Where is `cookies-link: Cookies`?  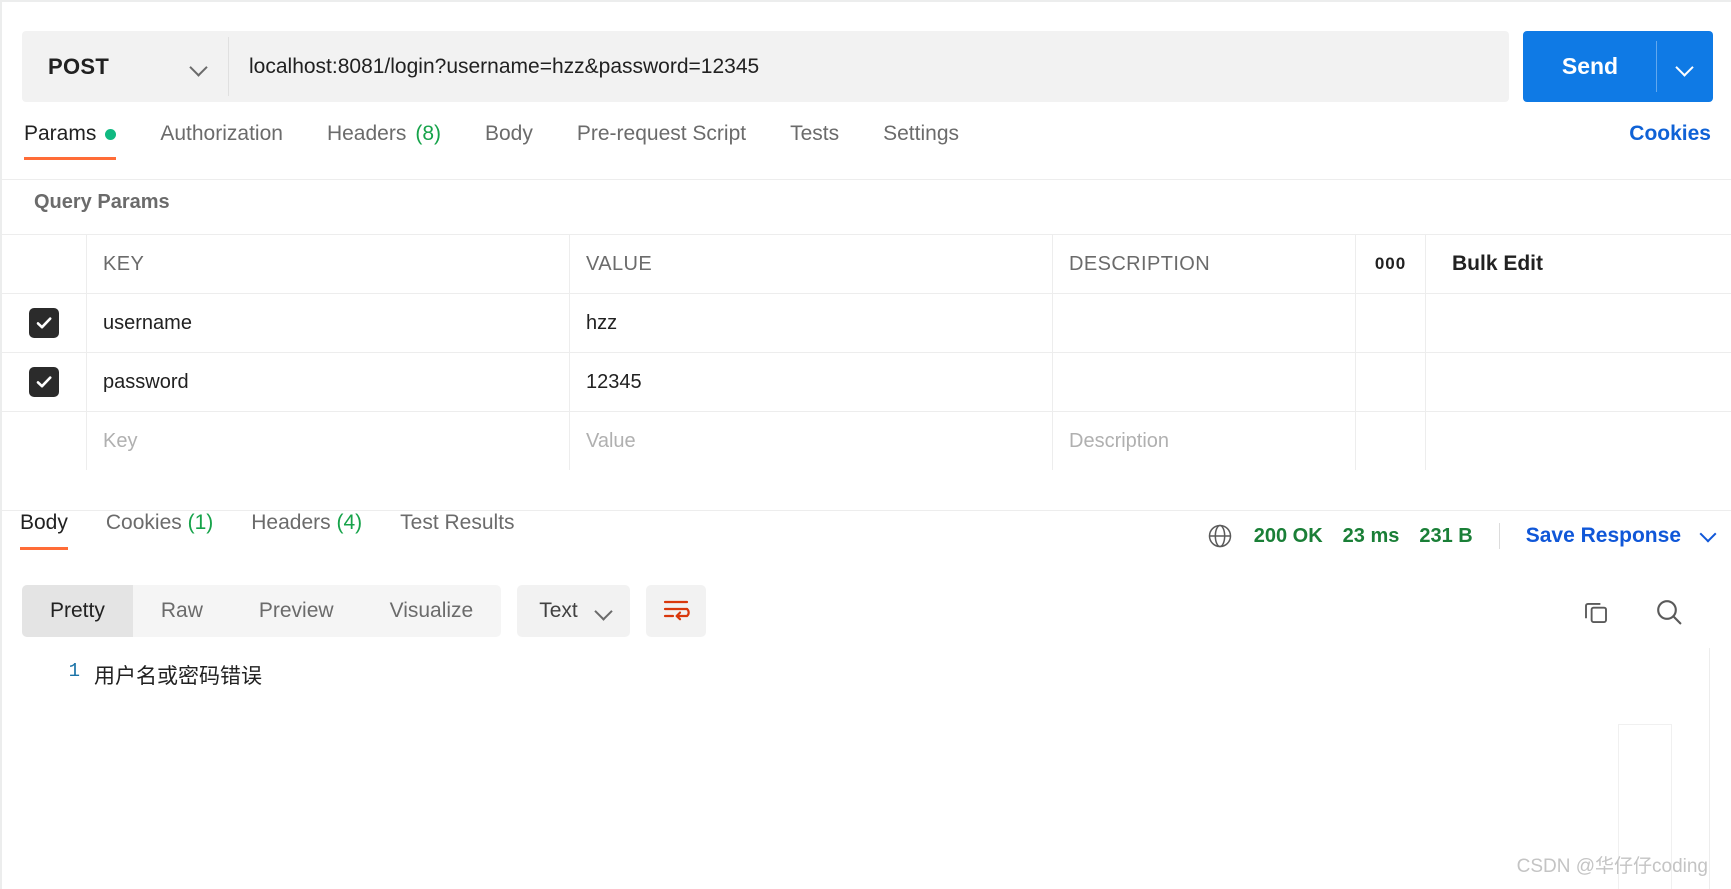 cookies-link: Cookies is located at coordinates (1670, 134).